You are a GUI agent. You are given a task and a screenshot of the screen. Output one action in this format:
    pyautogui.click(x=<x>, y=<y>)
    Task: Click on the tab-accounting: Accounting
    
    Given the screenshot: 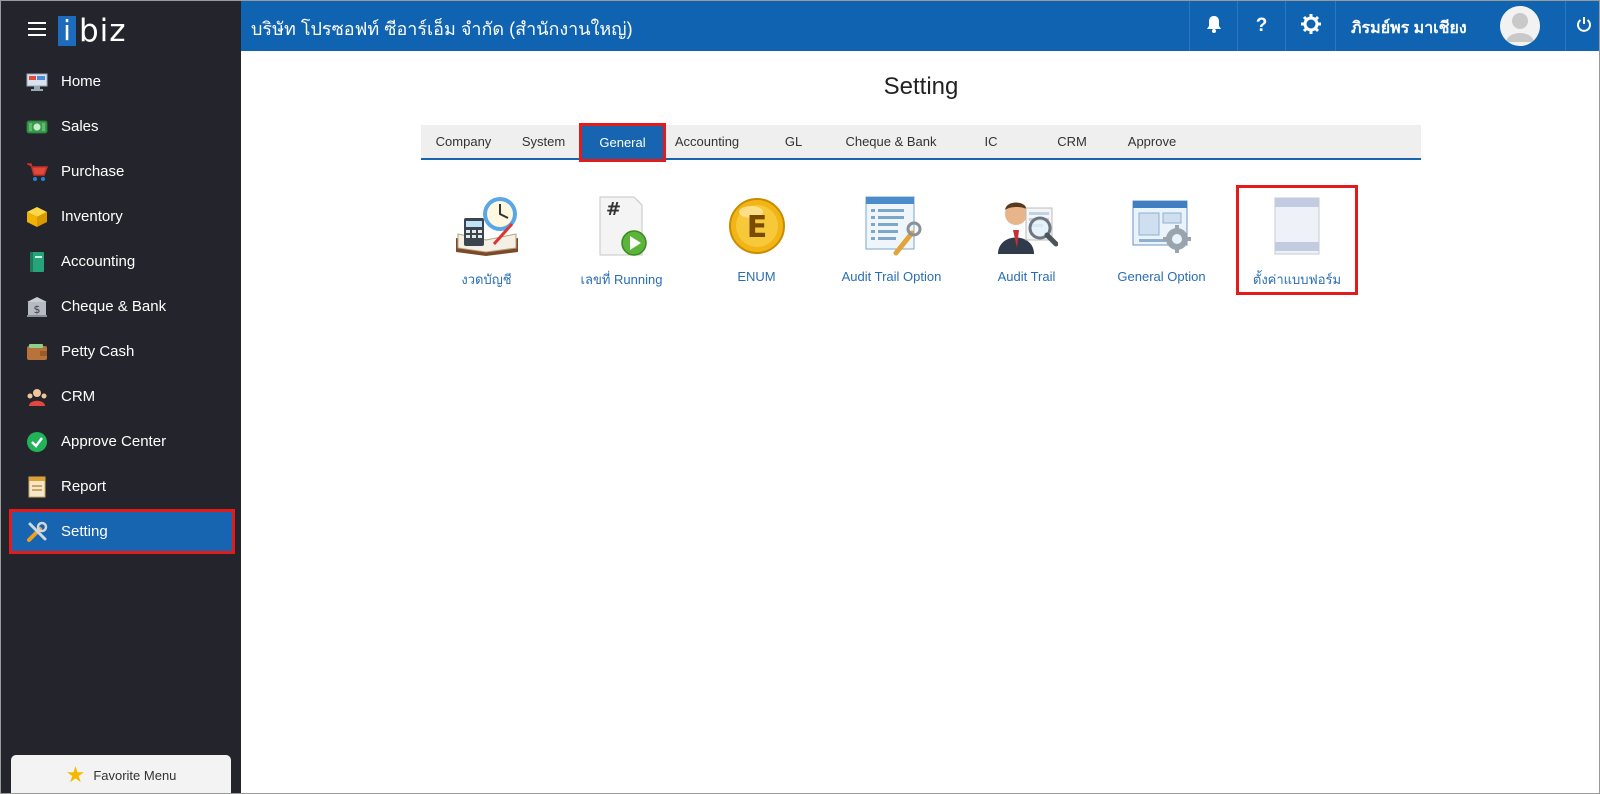 What is the action you would take?
    pyautogui.click(x=707, y=141)
    